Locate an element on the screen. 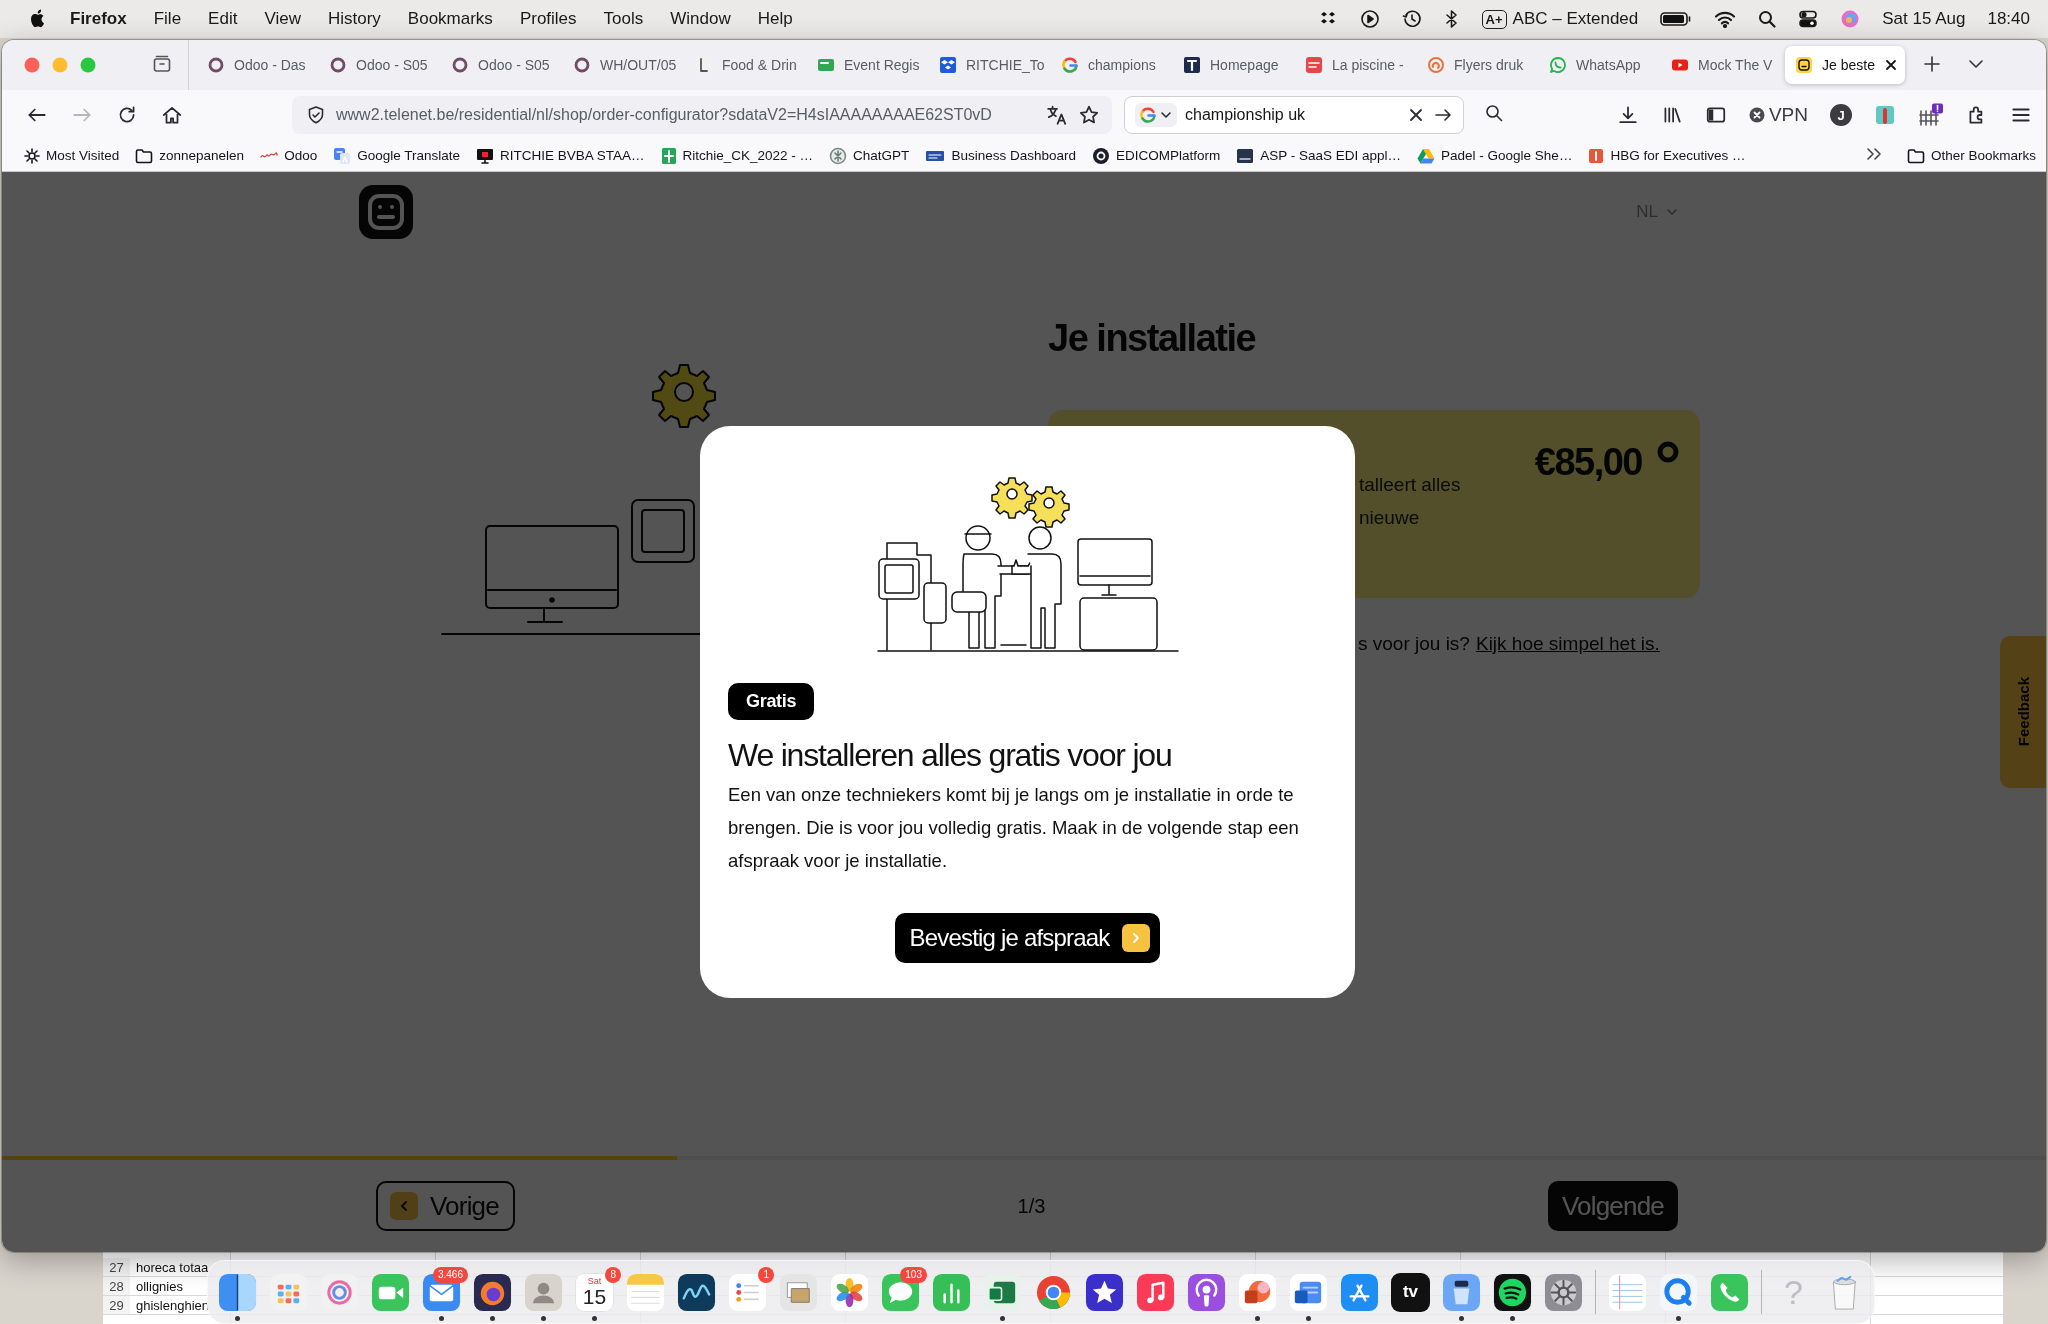 The image size is (2048, 1324). search-field: championship uk is located at coordinates (1294, 115).